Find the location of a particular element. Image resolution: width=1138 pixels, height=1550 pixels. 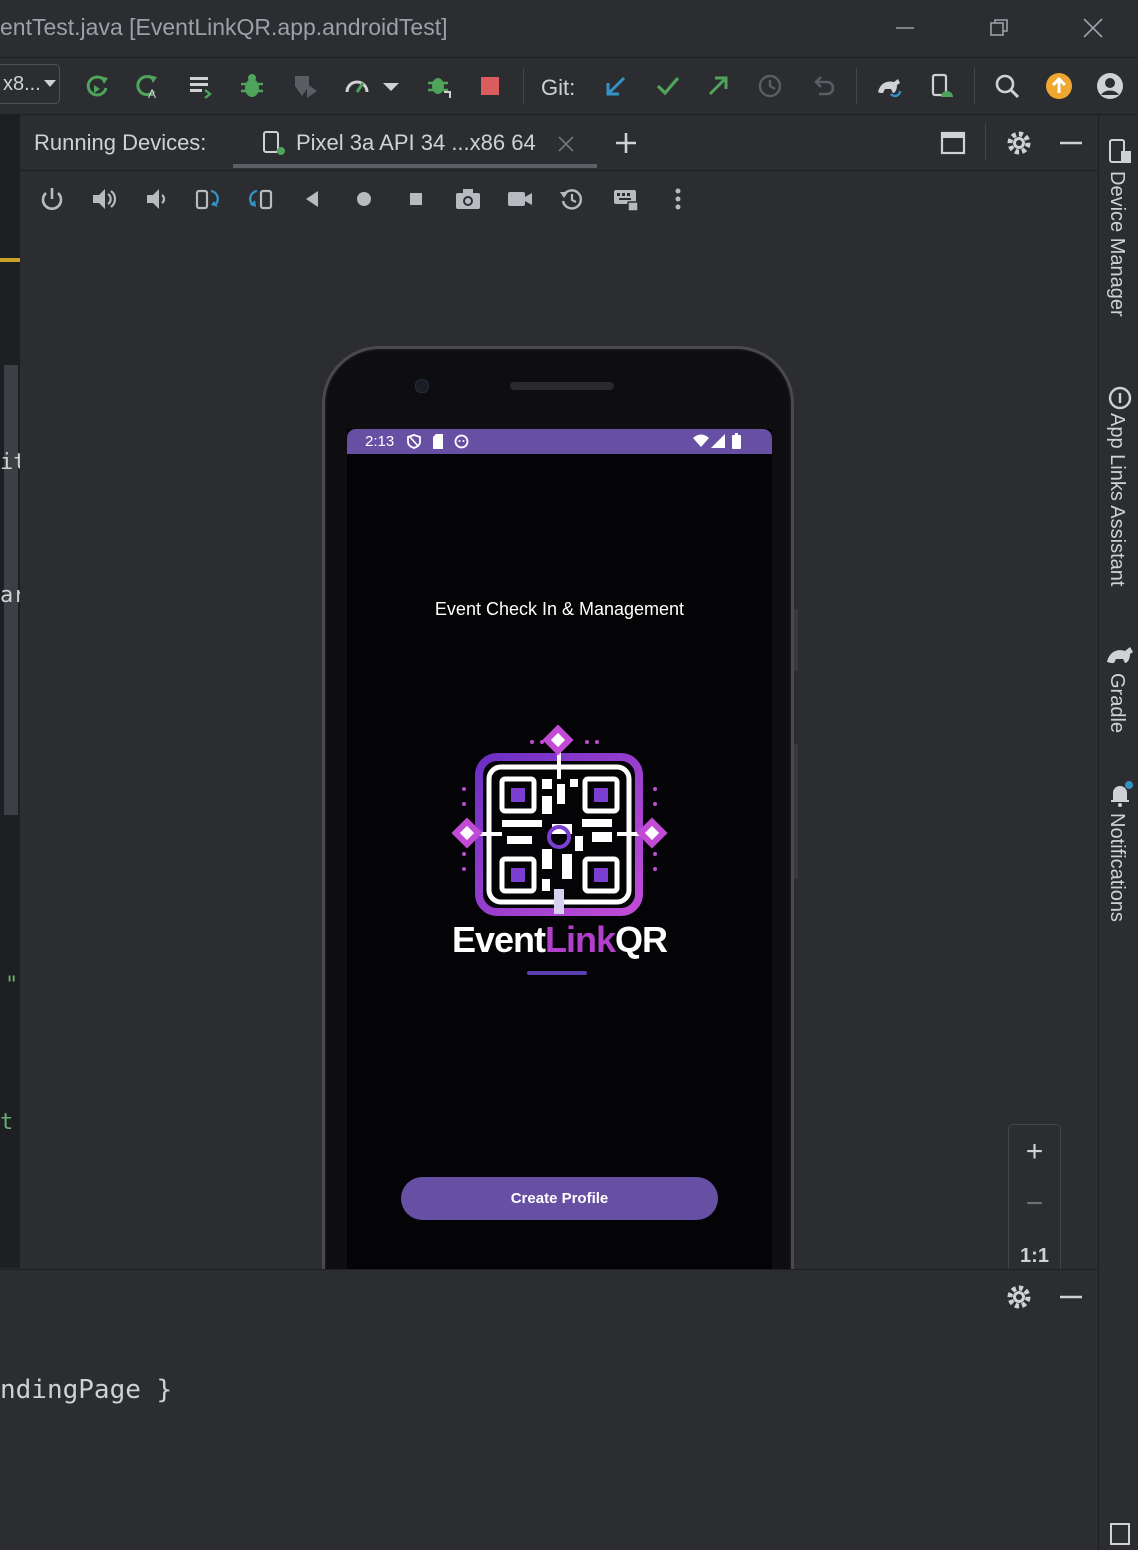

snapshot-button is located at coordinates (572, 199).